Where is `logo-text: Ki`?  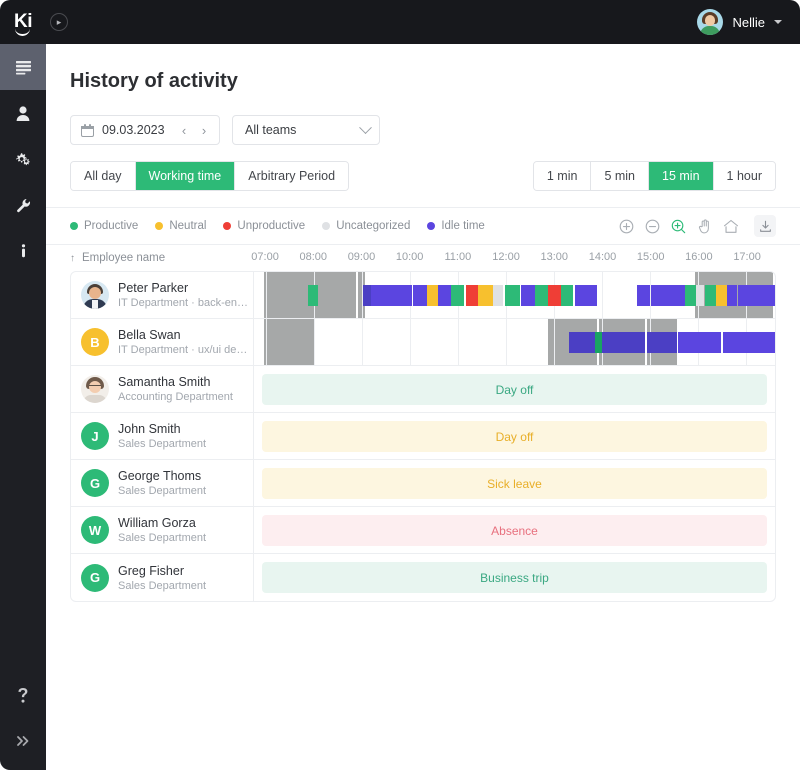
logo-text: Ki is located at coordinates (23, 23).